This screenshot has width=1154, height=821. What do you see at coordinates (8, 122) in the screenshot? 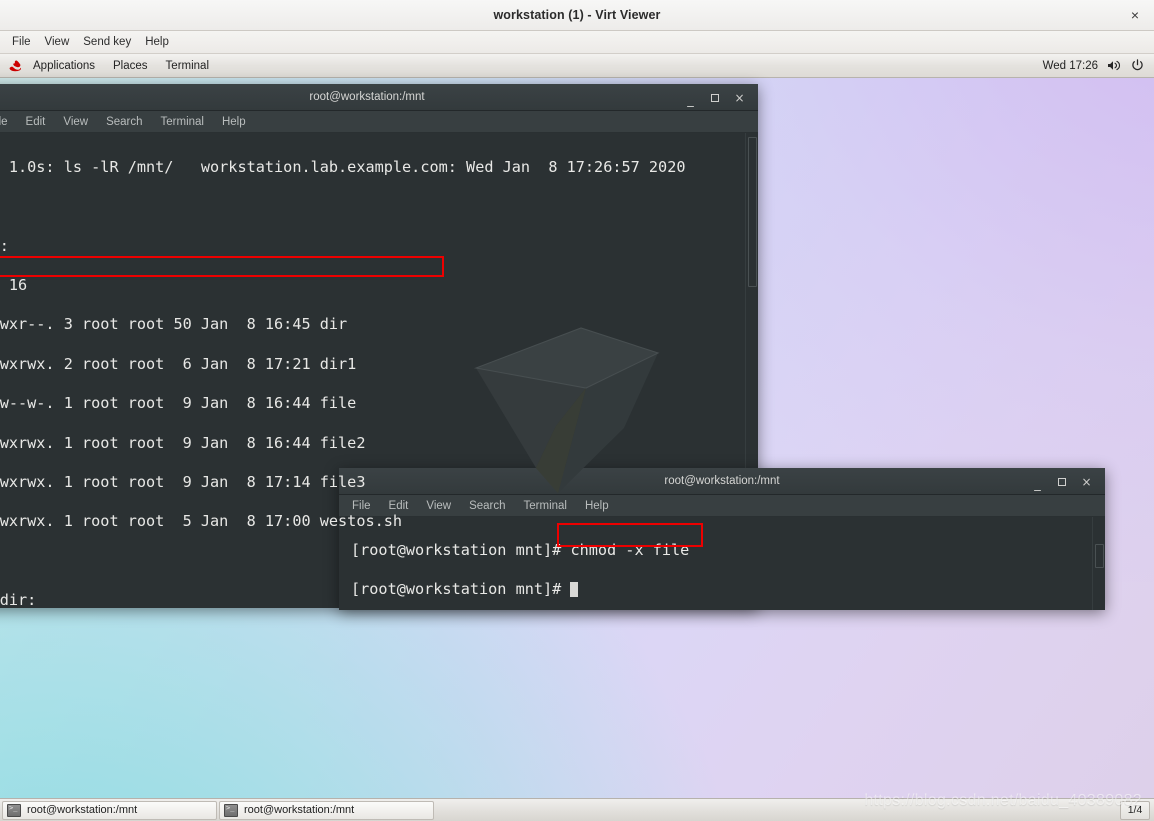
I see `terminal1-menu-file: File` at bounding box center [8, 122].